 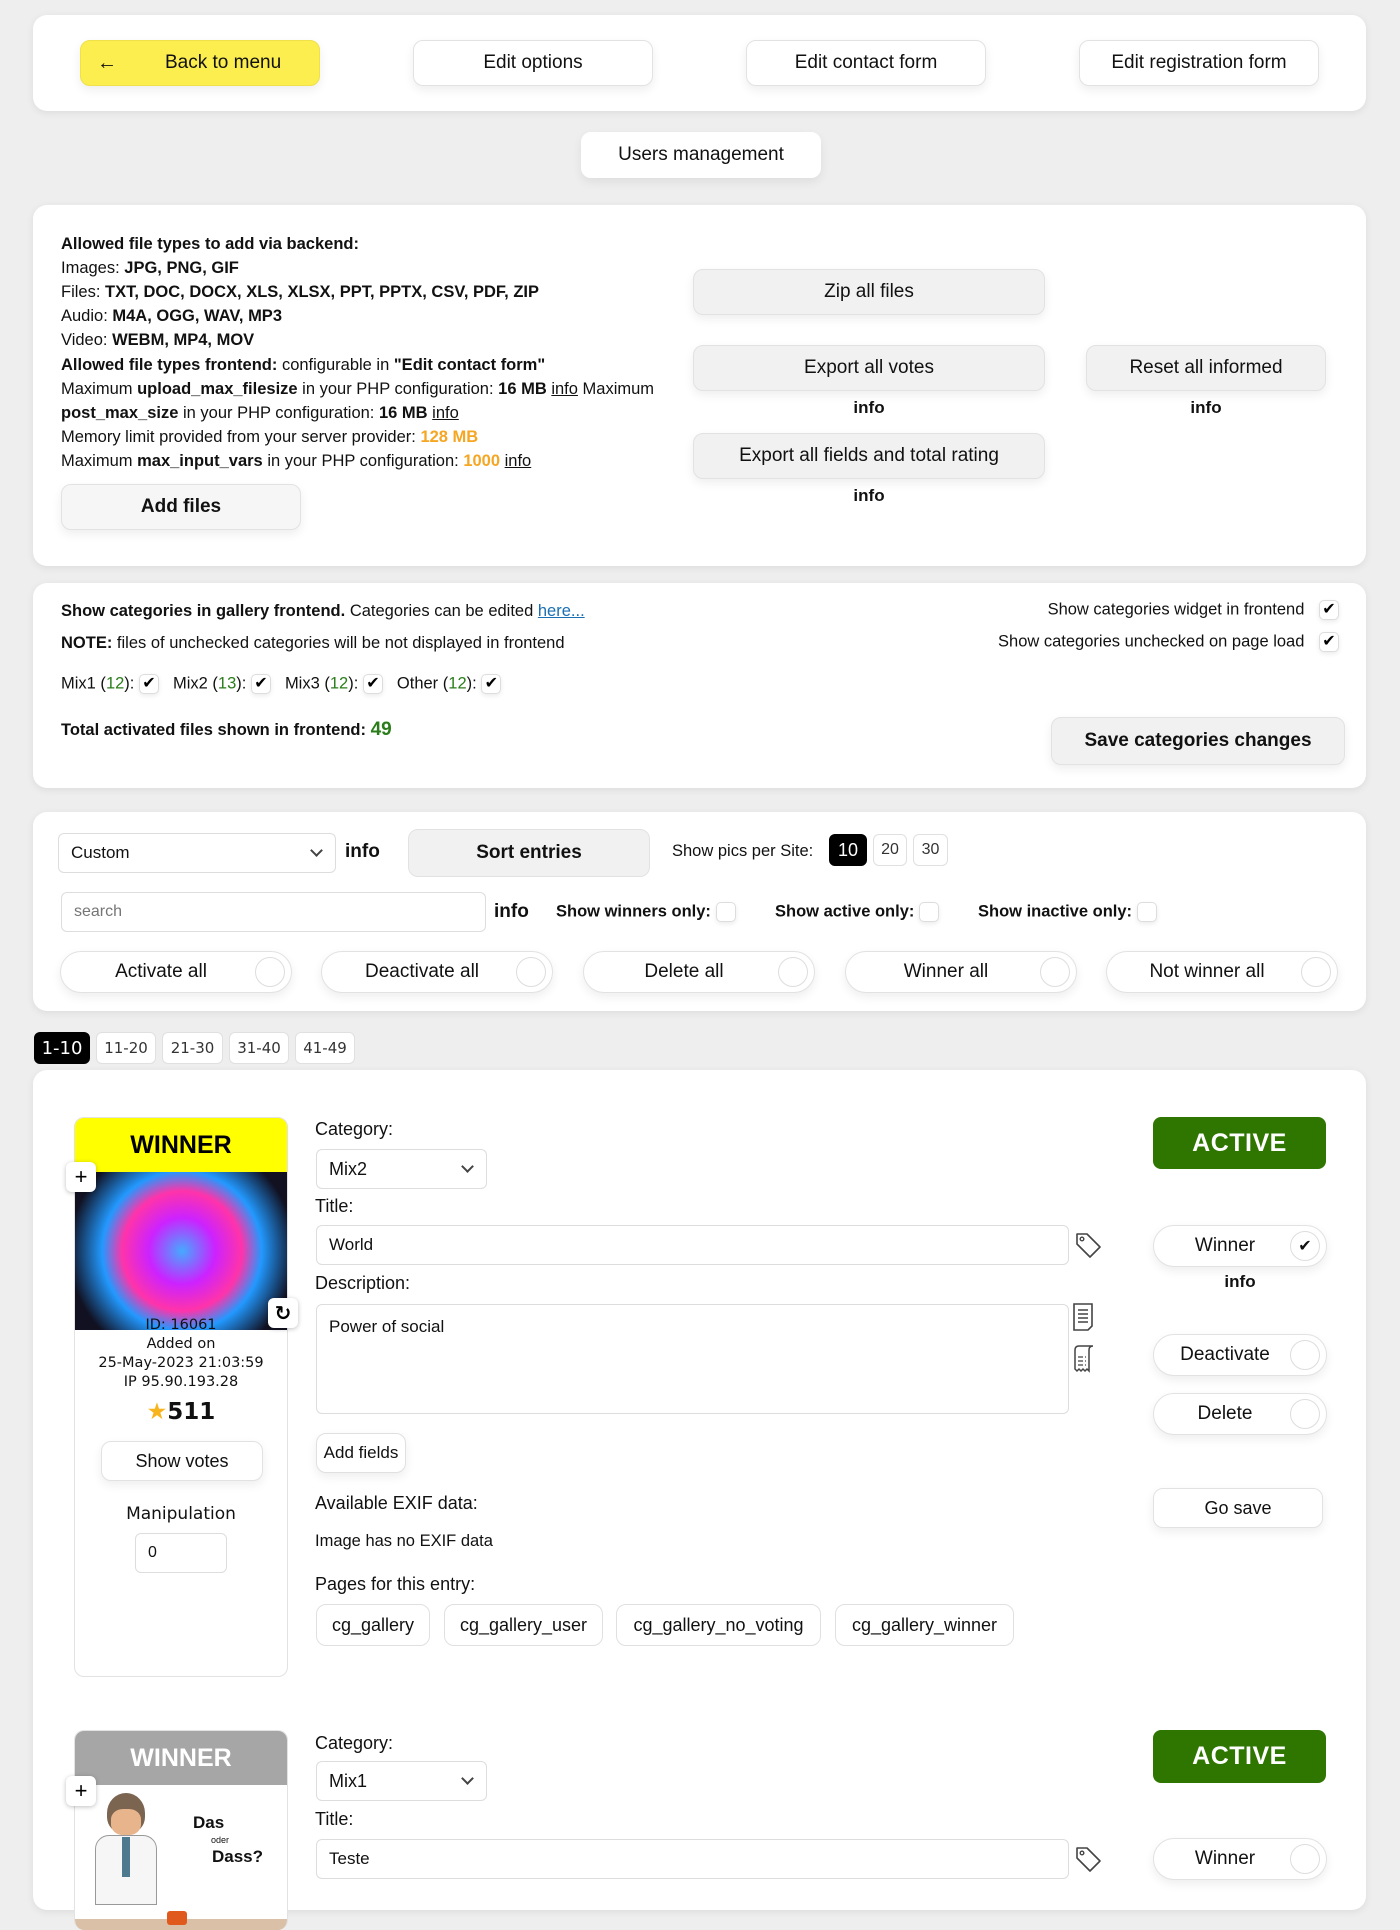 What do you see at coordinates (126, 1048) in the screenshot?
I see `page-11-20: 11-20` at bounding box center [126, 1048].